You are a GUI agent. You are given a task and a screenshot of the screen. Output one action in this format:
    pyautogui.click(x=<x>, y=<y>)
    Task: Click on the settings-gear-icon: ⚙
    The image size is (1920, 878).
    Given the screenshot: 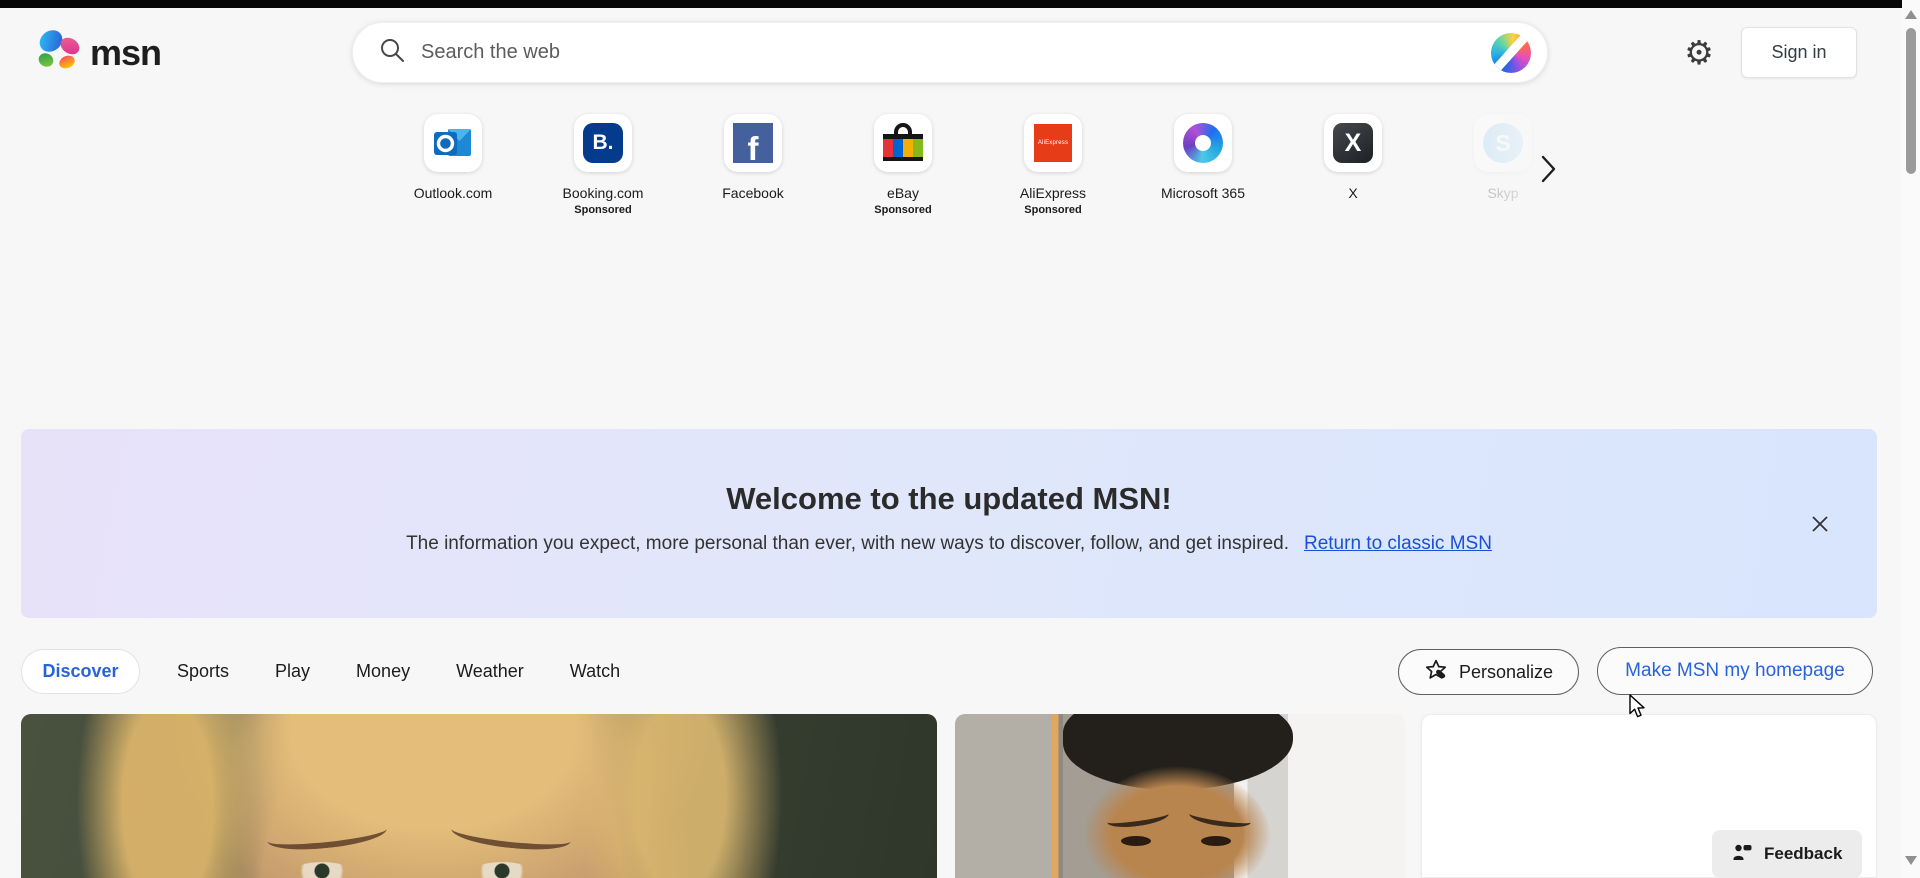 What is the action you would take?
    pyautogui.click(x=1699, y=52)
    